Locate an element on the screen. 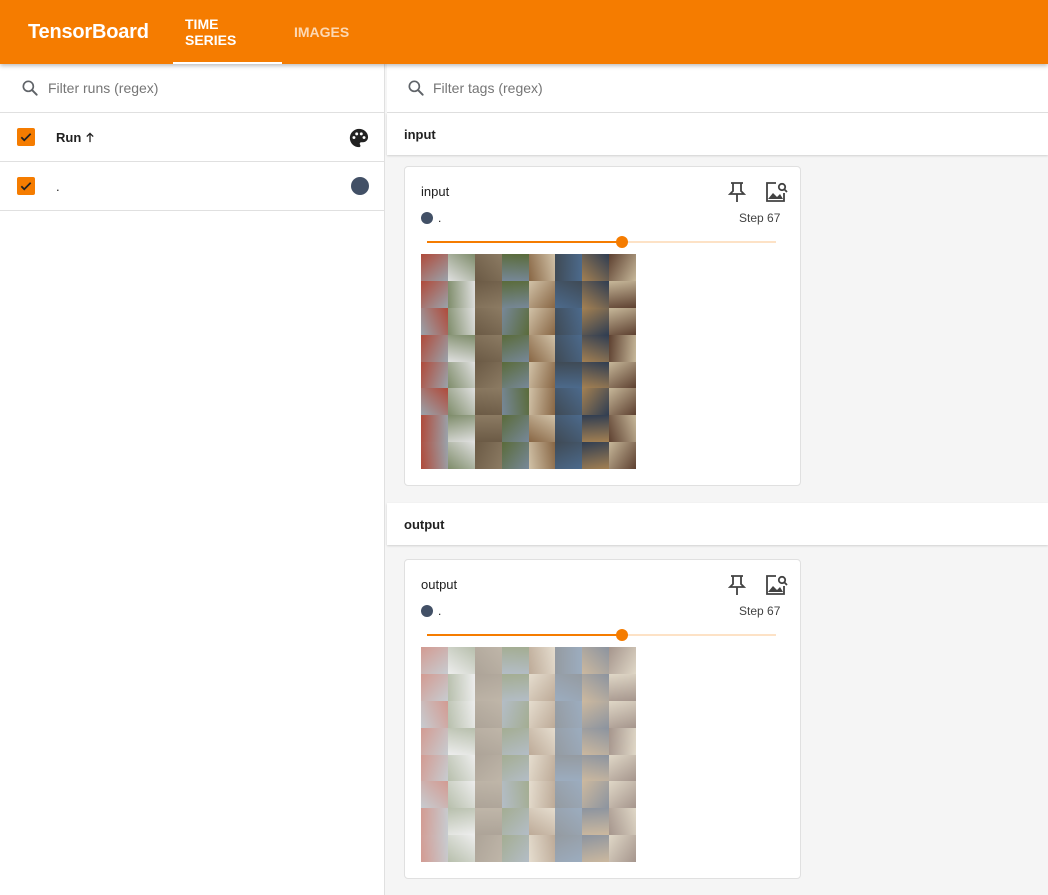  run-column-header: Run is located at coordinates (75, 137).